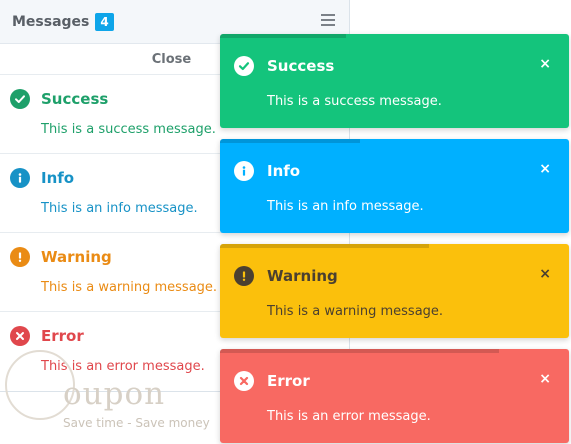 The image size is (571, 444). What do you see at coordinates (58, 178) in the screenshot?
I see `item-title: Info` at bounding box center [58, 178].